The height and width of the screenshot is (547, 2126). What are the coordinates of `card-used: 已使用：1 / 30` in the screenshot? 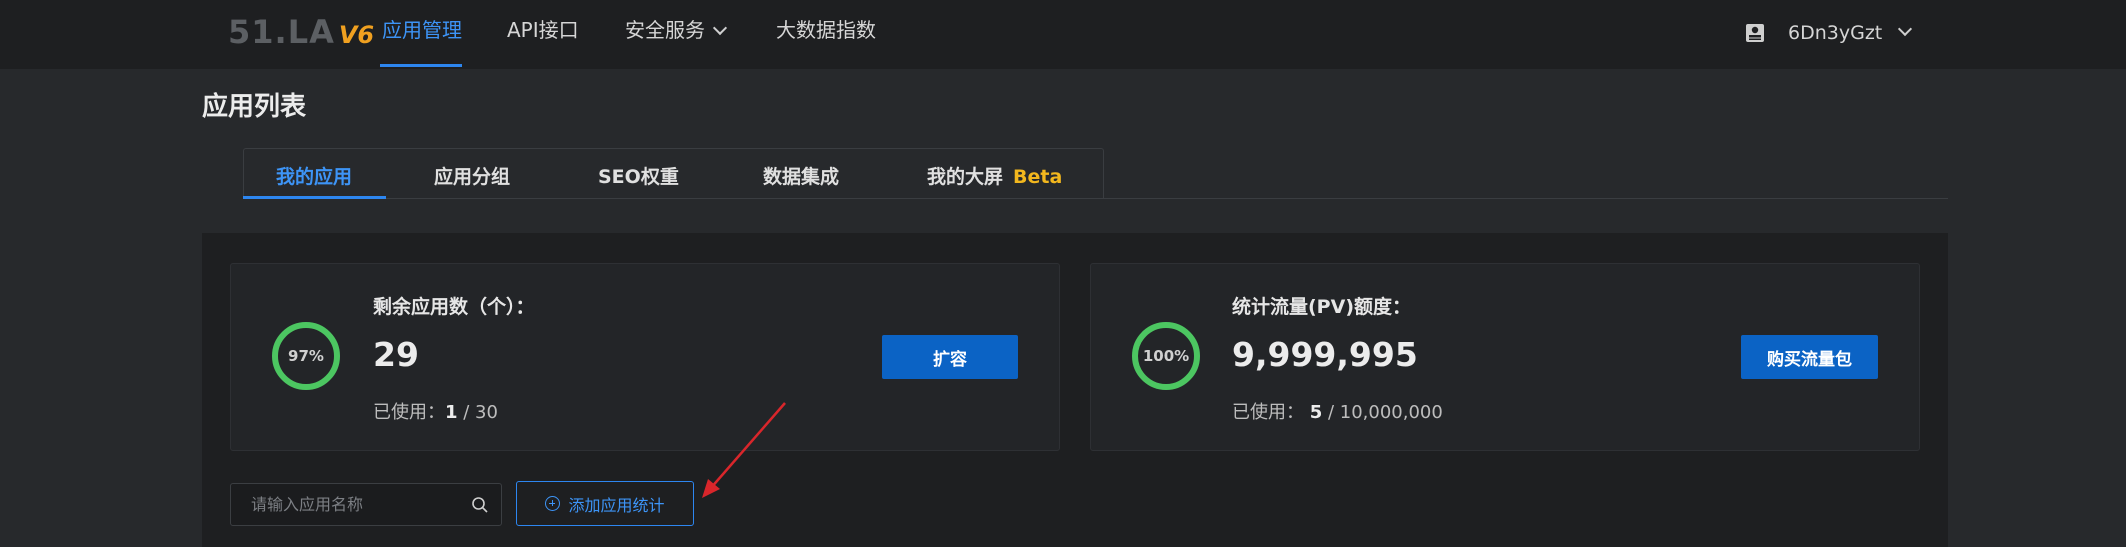 It's located at (435, 411).